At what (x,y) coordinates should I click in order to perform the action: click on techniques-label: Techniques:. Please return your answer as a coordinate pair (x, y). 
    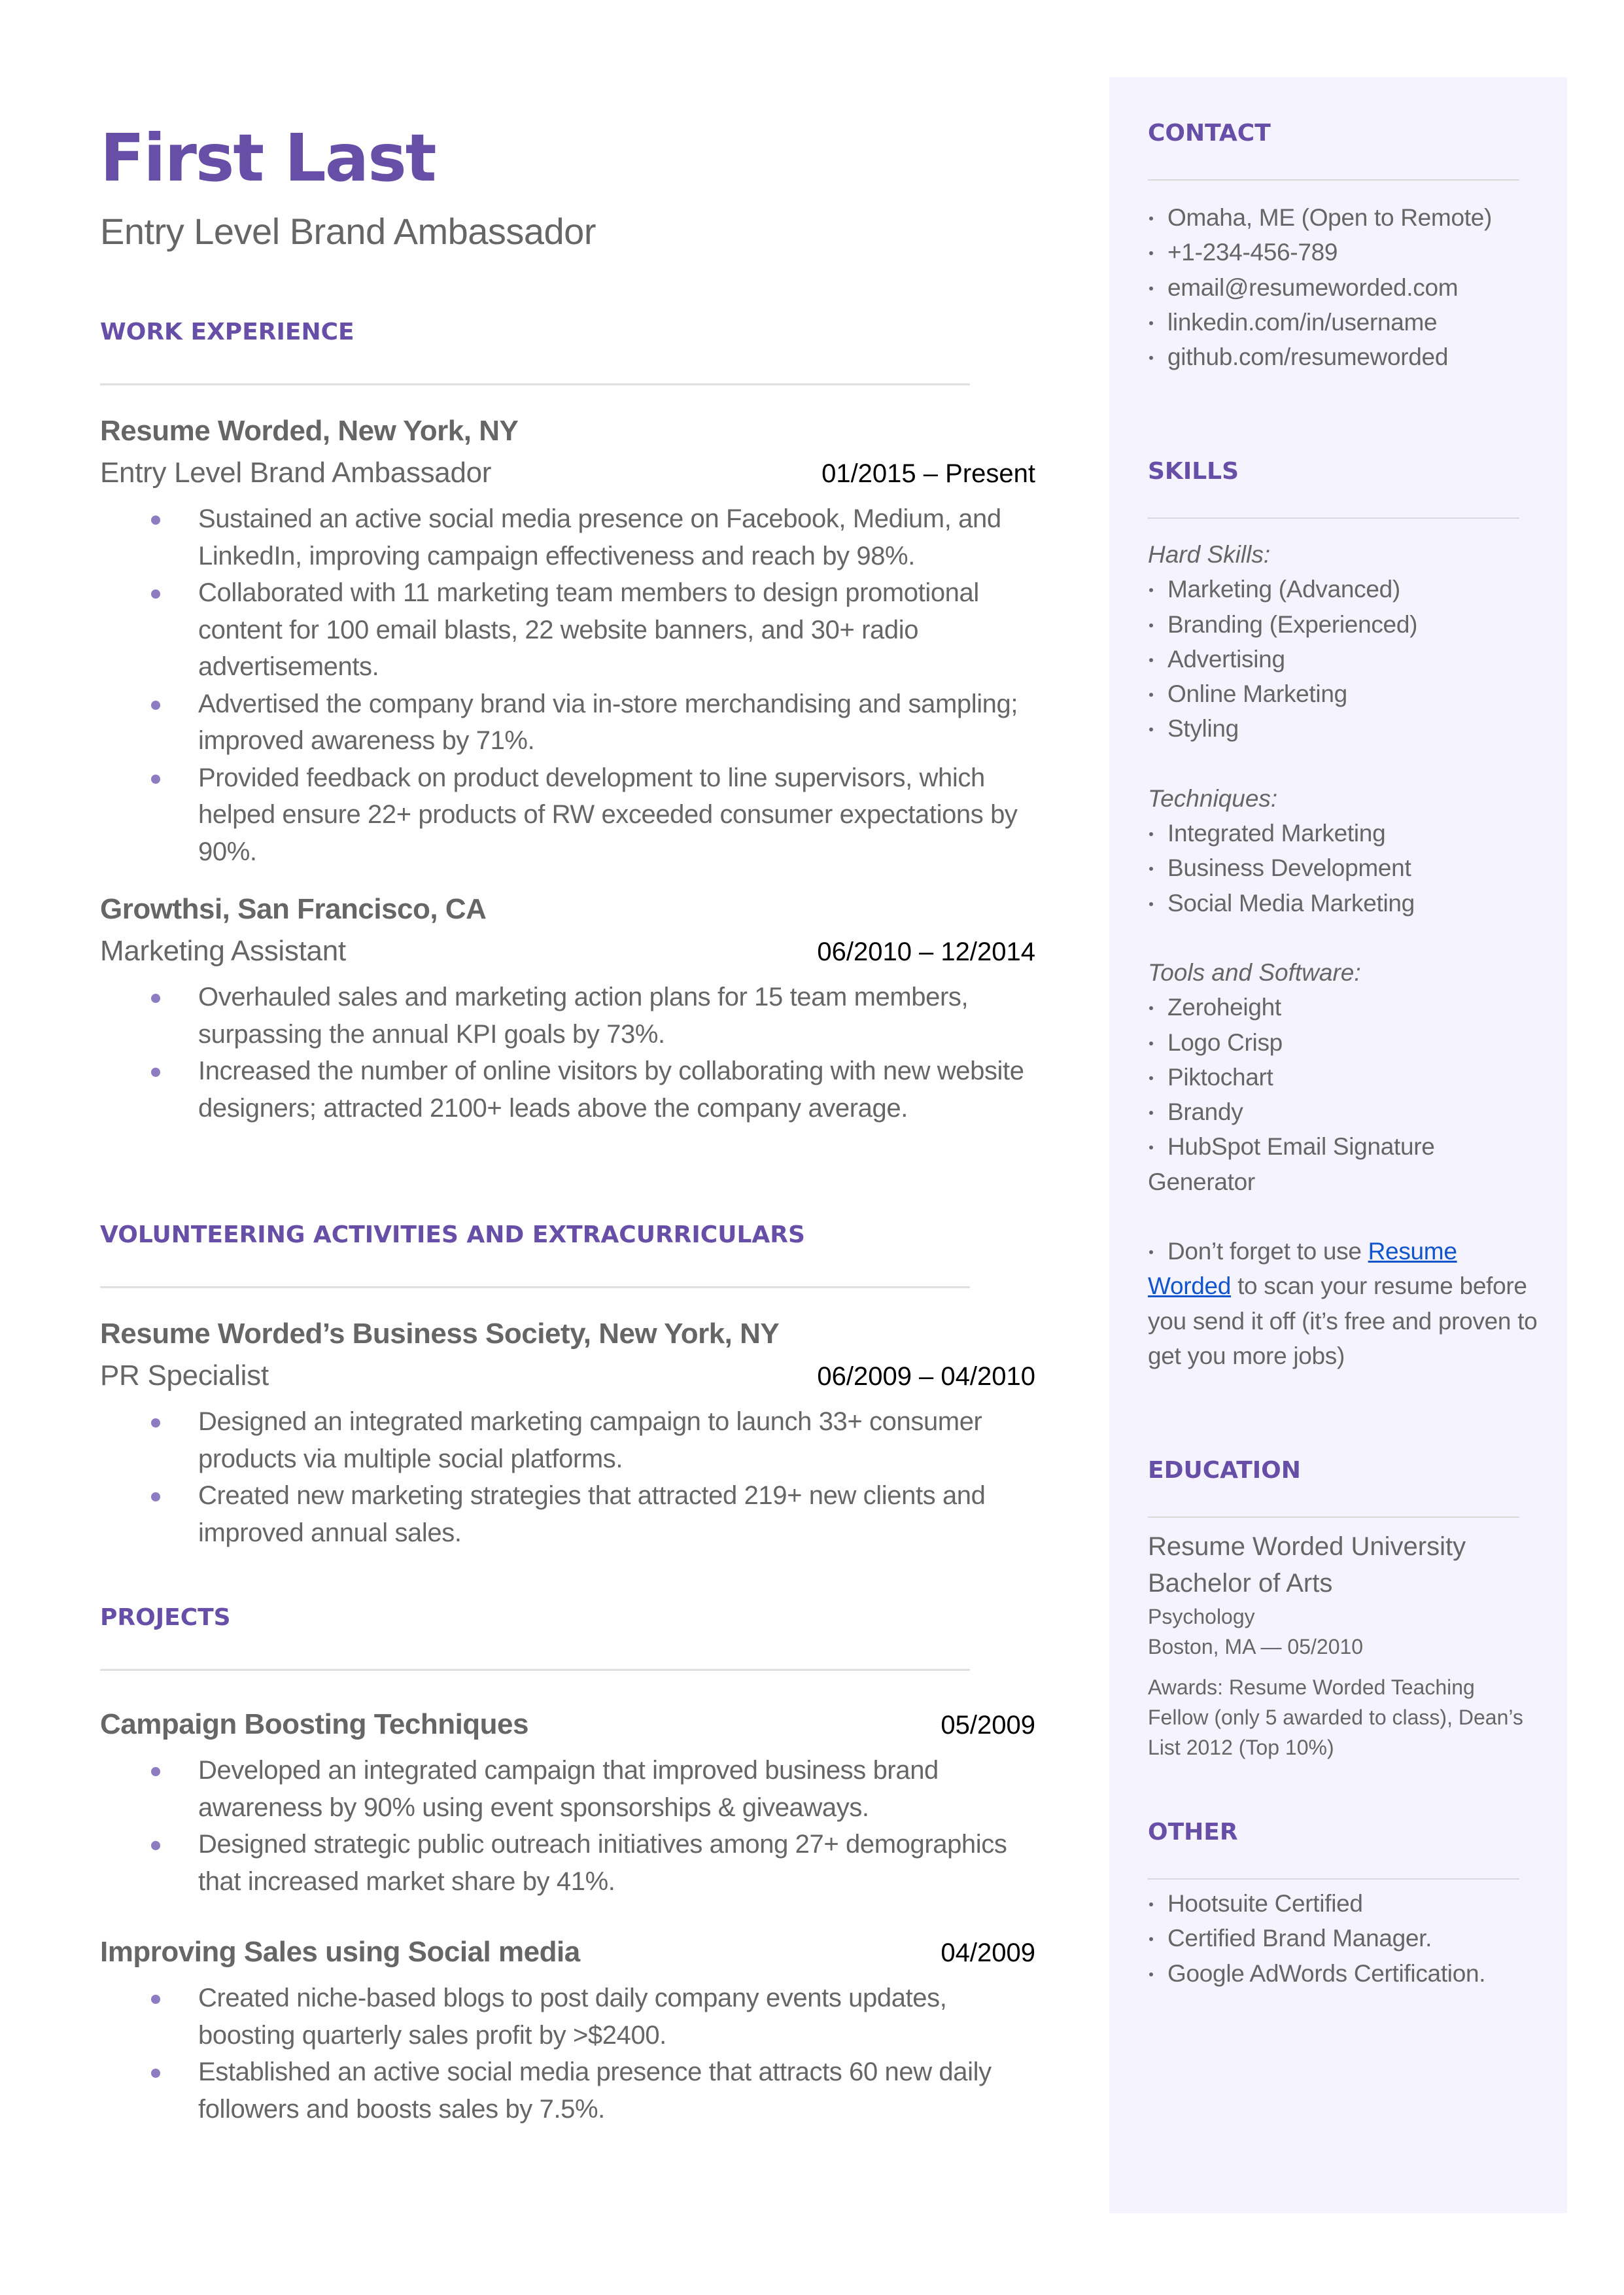
    Looking at the image, I should click on (1213, 798).